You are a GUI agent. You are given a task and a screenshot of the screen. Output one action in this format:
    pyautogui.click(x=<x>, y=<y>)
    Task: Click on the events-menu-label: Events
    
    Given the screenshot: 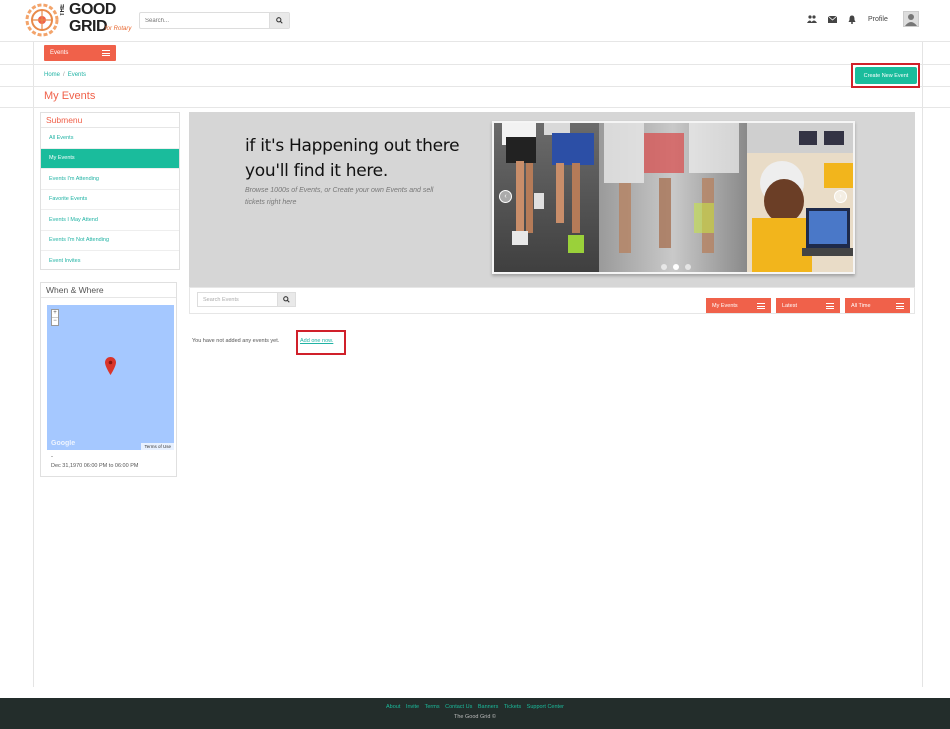 What is the action you would take?
    pyautogui.click(x=59, y=53)
    